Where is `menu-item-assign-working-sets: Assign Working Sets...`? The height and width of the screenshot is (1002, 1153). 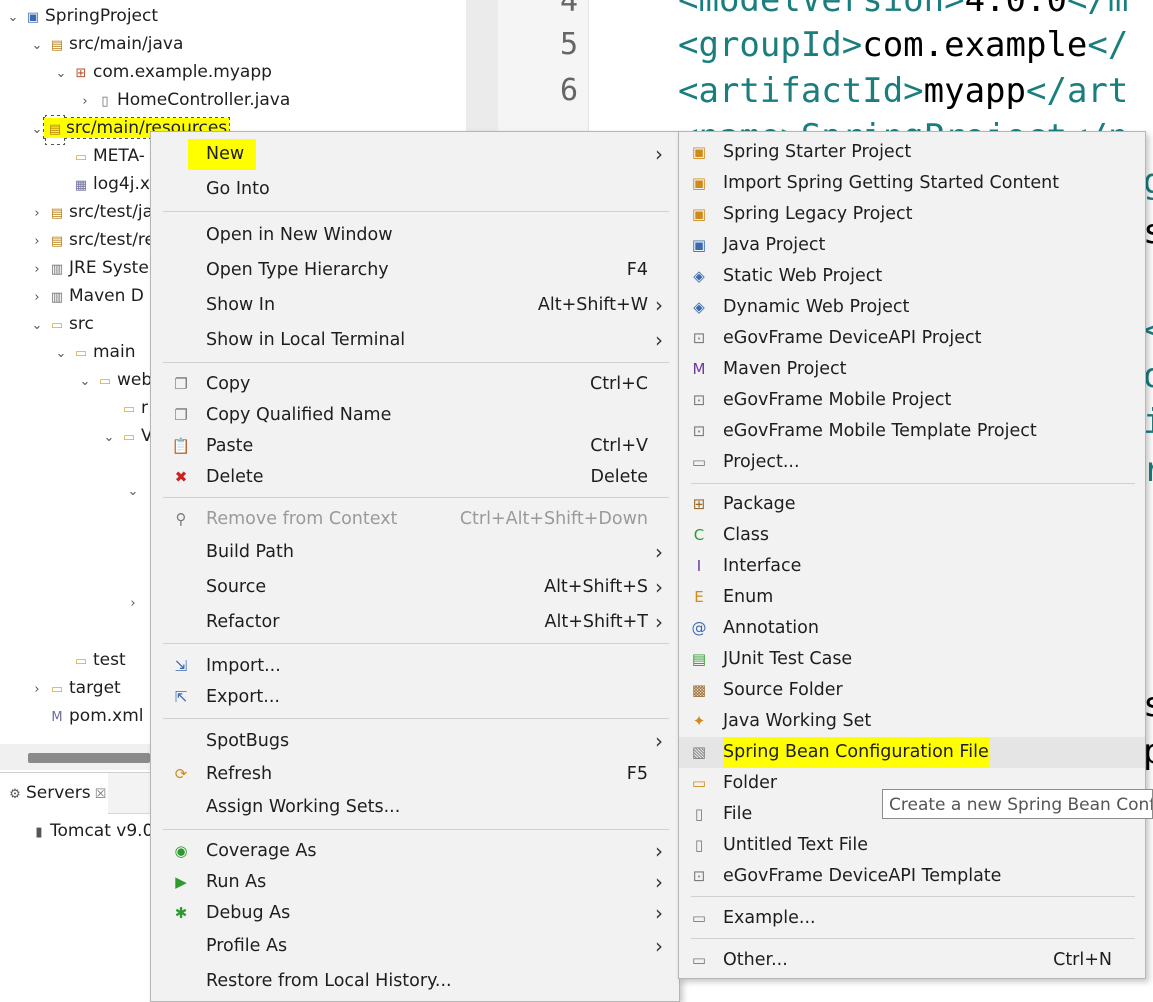
menu-item-assign-working-sets: Assign Working Sets... is located at coordinates (415, 807).